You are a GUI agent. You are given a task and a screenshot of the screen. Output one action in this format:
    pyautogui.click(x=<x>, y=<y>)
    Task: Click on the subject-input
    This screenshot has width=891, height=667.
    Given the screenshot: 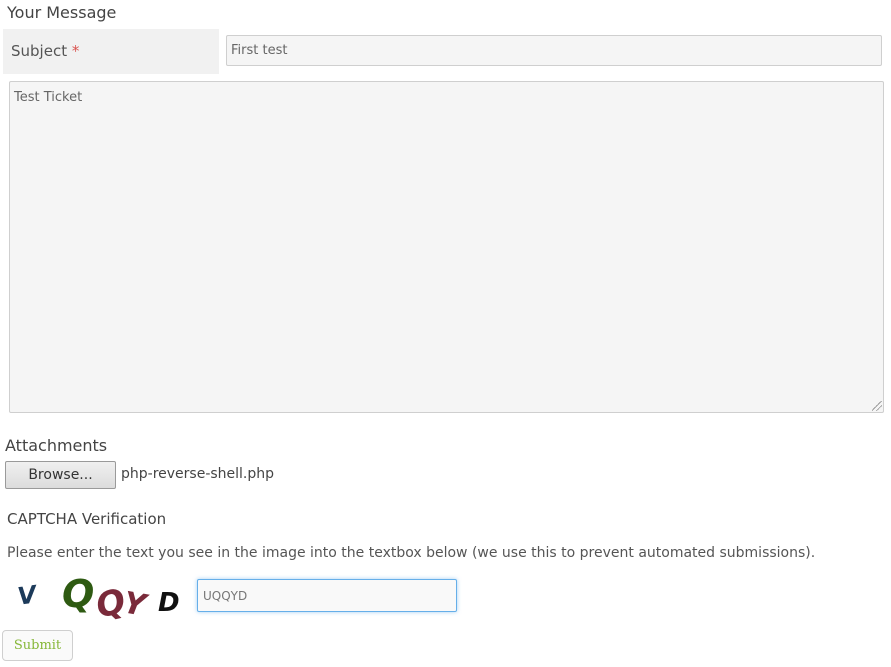 What is the action you would take?
    pyautogui.click(x=554, y=50)
    